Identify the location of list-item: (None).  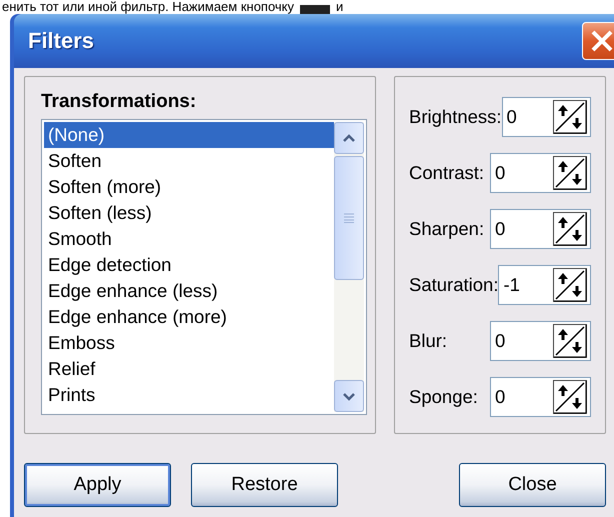
(189, 135).